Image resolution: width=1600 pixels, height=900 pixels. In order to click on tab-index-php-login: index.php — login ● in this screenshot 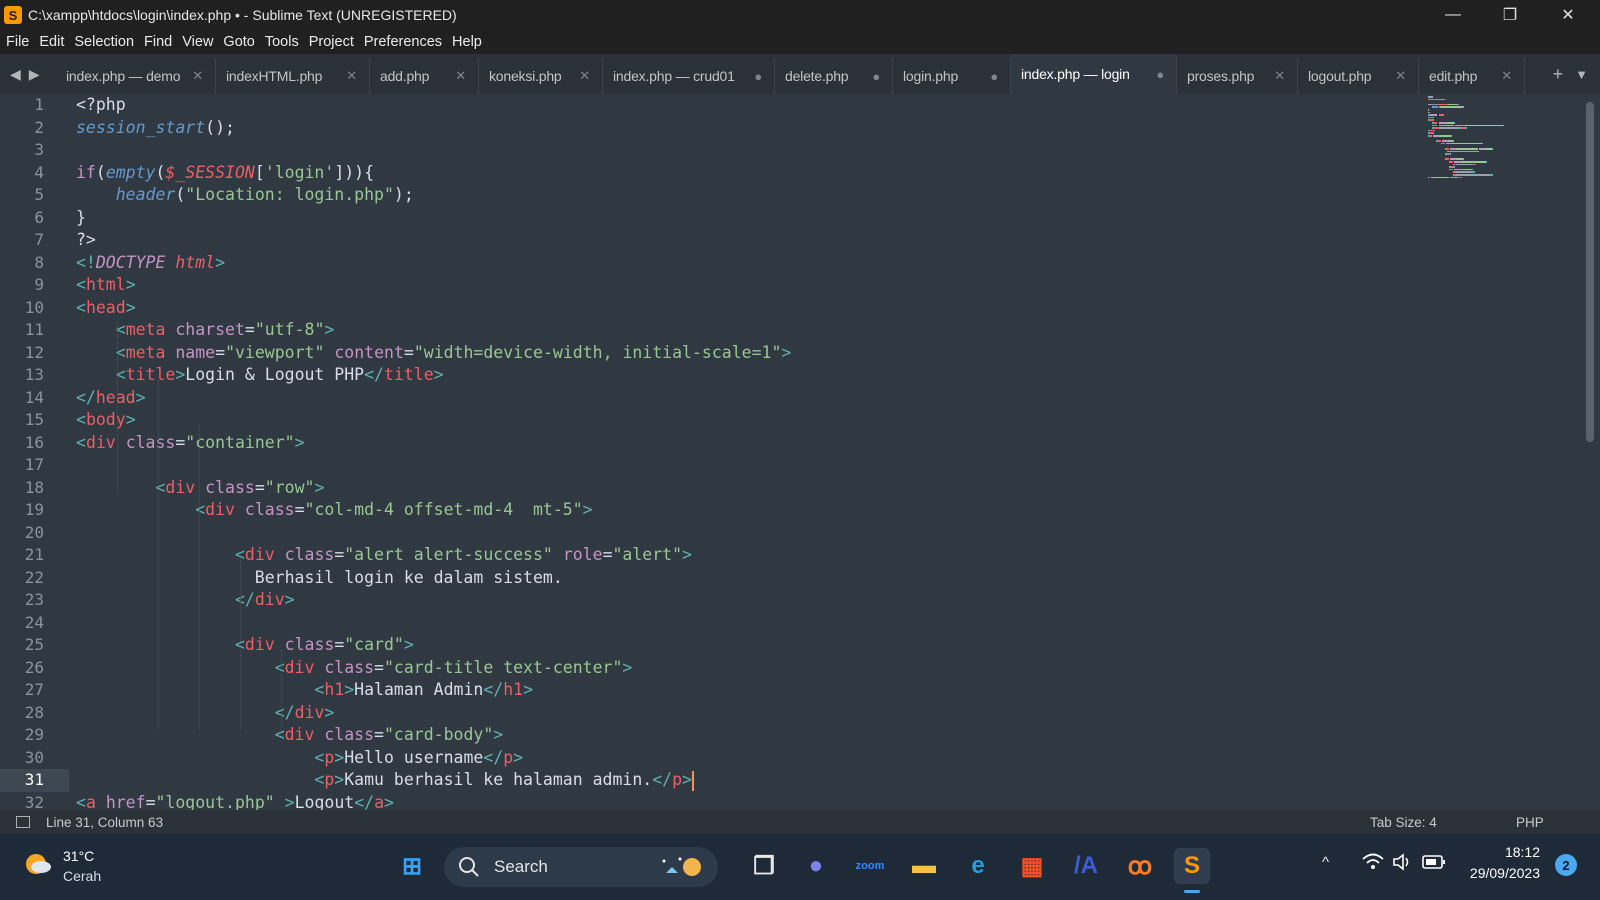, I will do `click(1094, 74)`.